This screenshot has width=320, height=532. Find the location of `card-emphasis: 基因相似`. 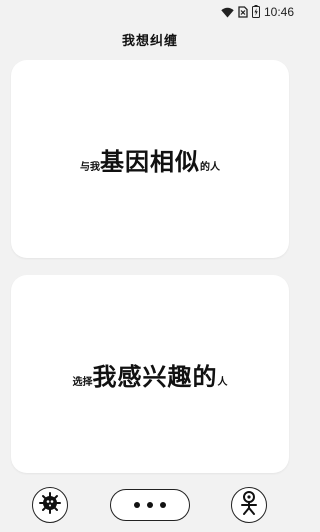

card-emphasis: 基因相似 is located at coordinates (150, 161).